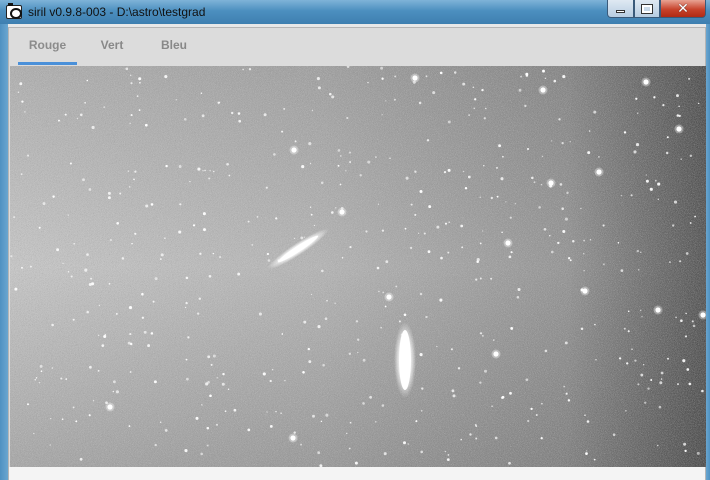  What do you see at coordinates (620, 9) in the screenshot?
I see `minimize-button` at bounding box center [620, 9].